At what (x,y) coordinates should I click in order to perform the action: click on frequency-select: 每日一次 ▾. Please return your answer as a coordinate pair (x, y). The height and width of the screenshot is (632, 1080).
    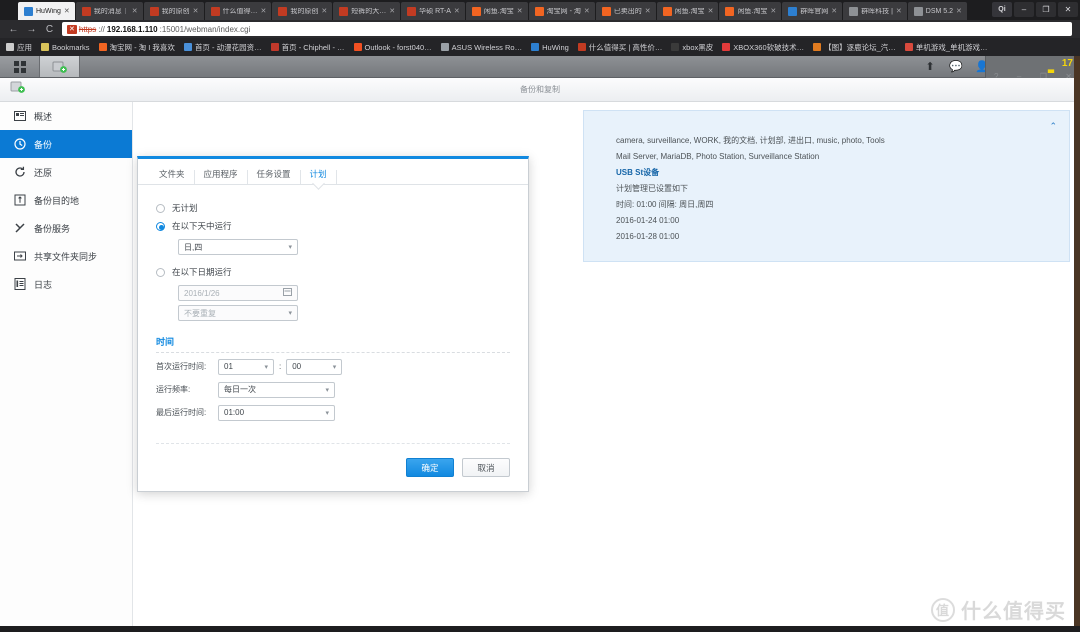
    Looking at the image, I should click on (276, 389).